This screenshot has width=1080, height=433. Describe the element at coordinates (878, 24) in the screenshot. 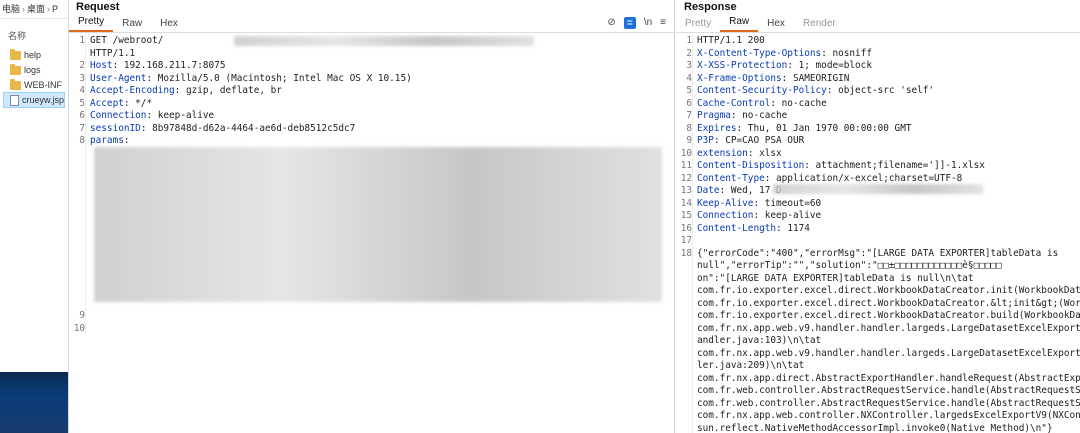

I see `response-tabs: Pretty Raw Hex Render` at that location.